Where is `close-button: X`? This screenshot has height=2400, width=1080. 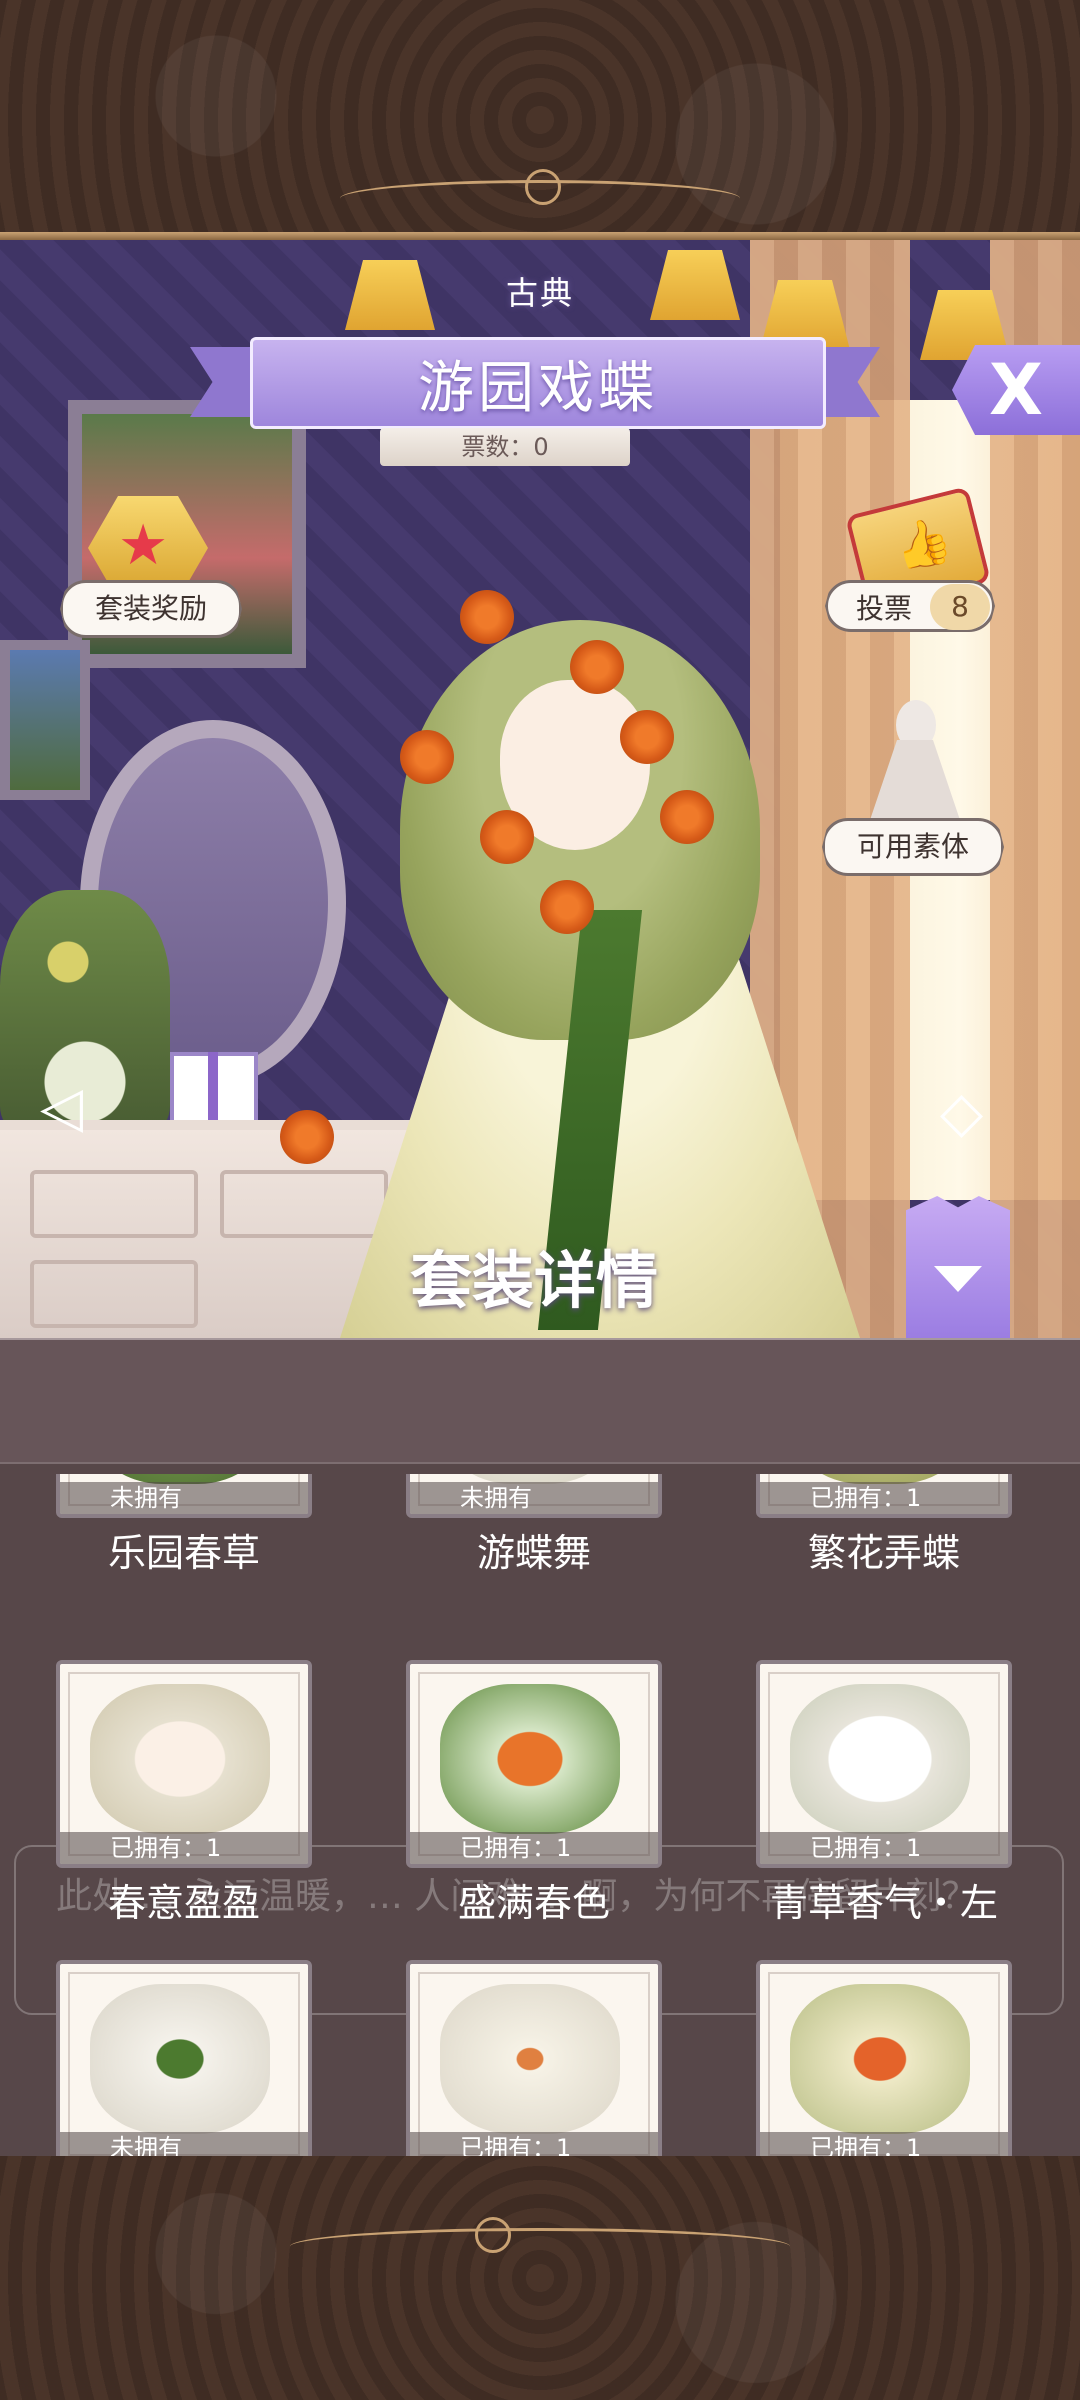 close-button: X is located at coordinates (1016, 390).